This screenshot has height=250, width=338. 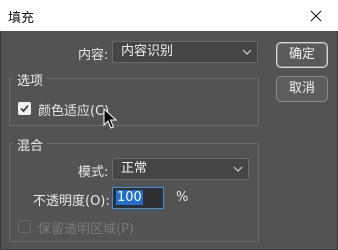 What do you see at coordinates (129, 197) in the screenshot?
I see `opacity-value: 100` at bounding box center [129, 197].